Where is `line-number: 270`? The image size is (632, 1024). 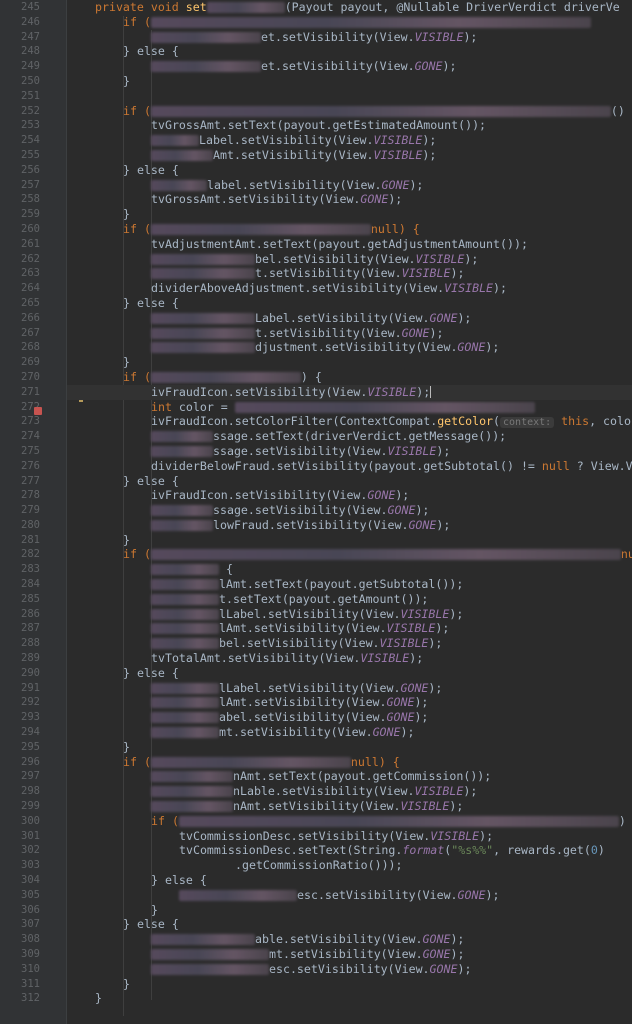 line-number: 270 is located at coordinates (33, 377).